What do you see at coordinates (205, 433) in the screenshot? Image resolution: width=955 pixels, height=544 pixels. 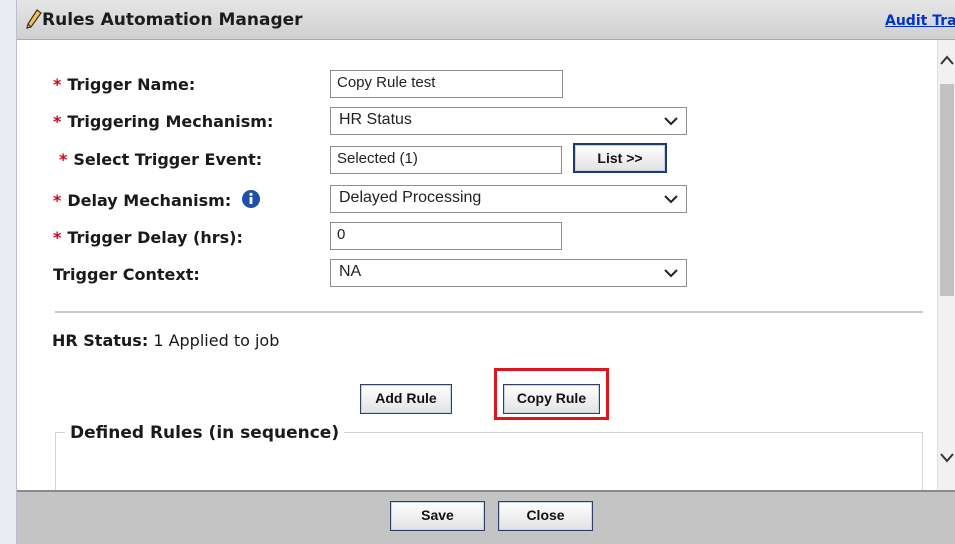 I see `defined-rules-legend: Defined Rules (in sequence)` at bounding box center [205, 433].